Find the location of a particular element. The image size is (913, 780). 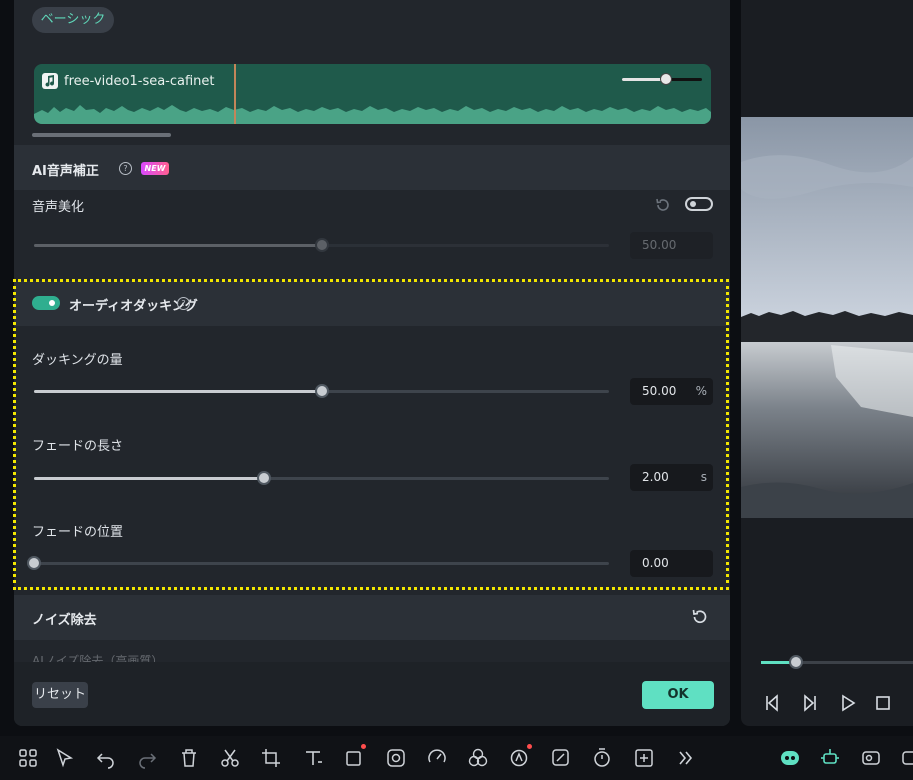

fade-length-fill is located at coordinates (149, 478).